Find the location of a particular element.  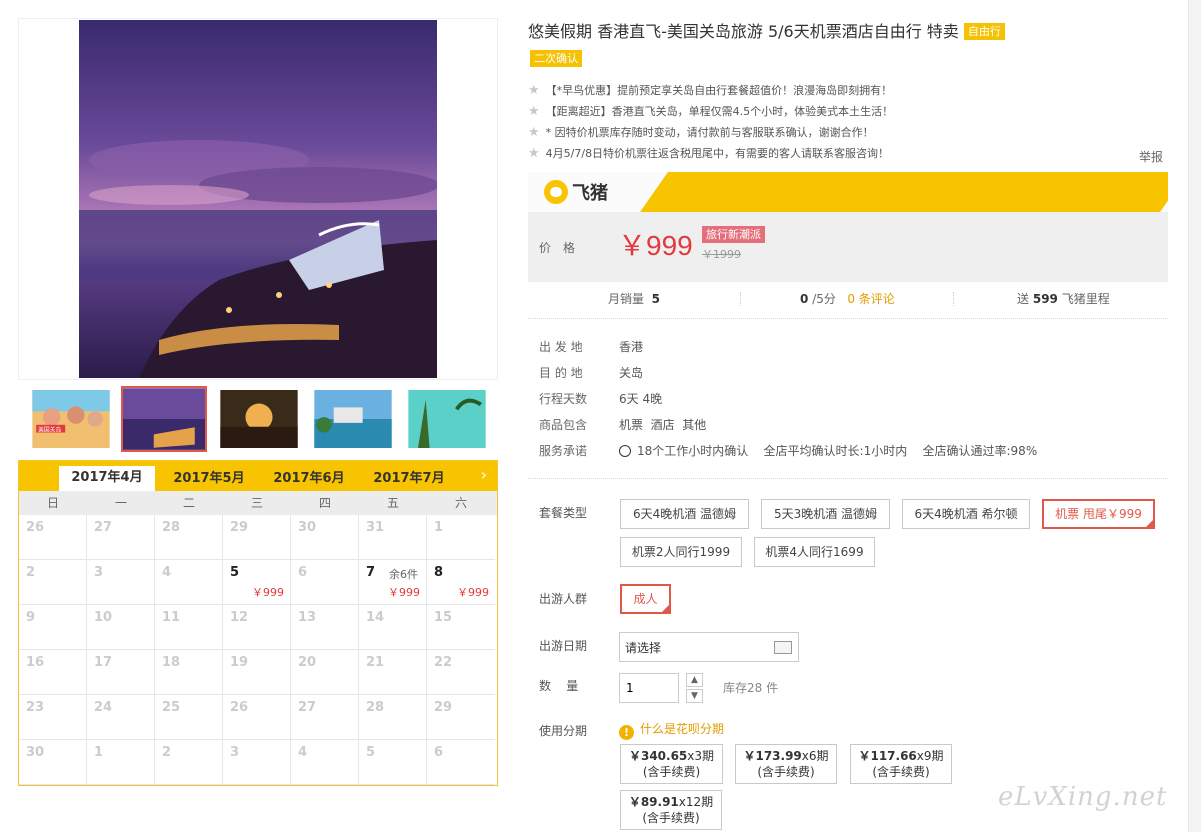

calendar-day-available: 5 ￥999 is located at coordinates (257, 582).